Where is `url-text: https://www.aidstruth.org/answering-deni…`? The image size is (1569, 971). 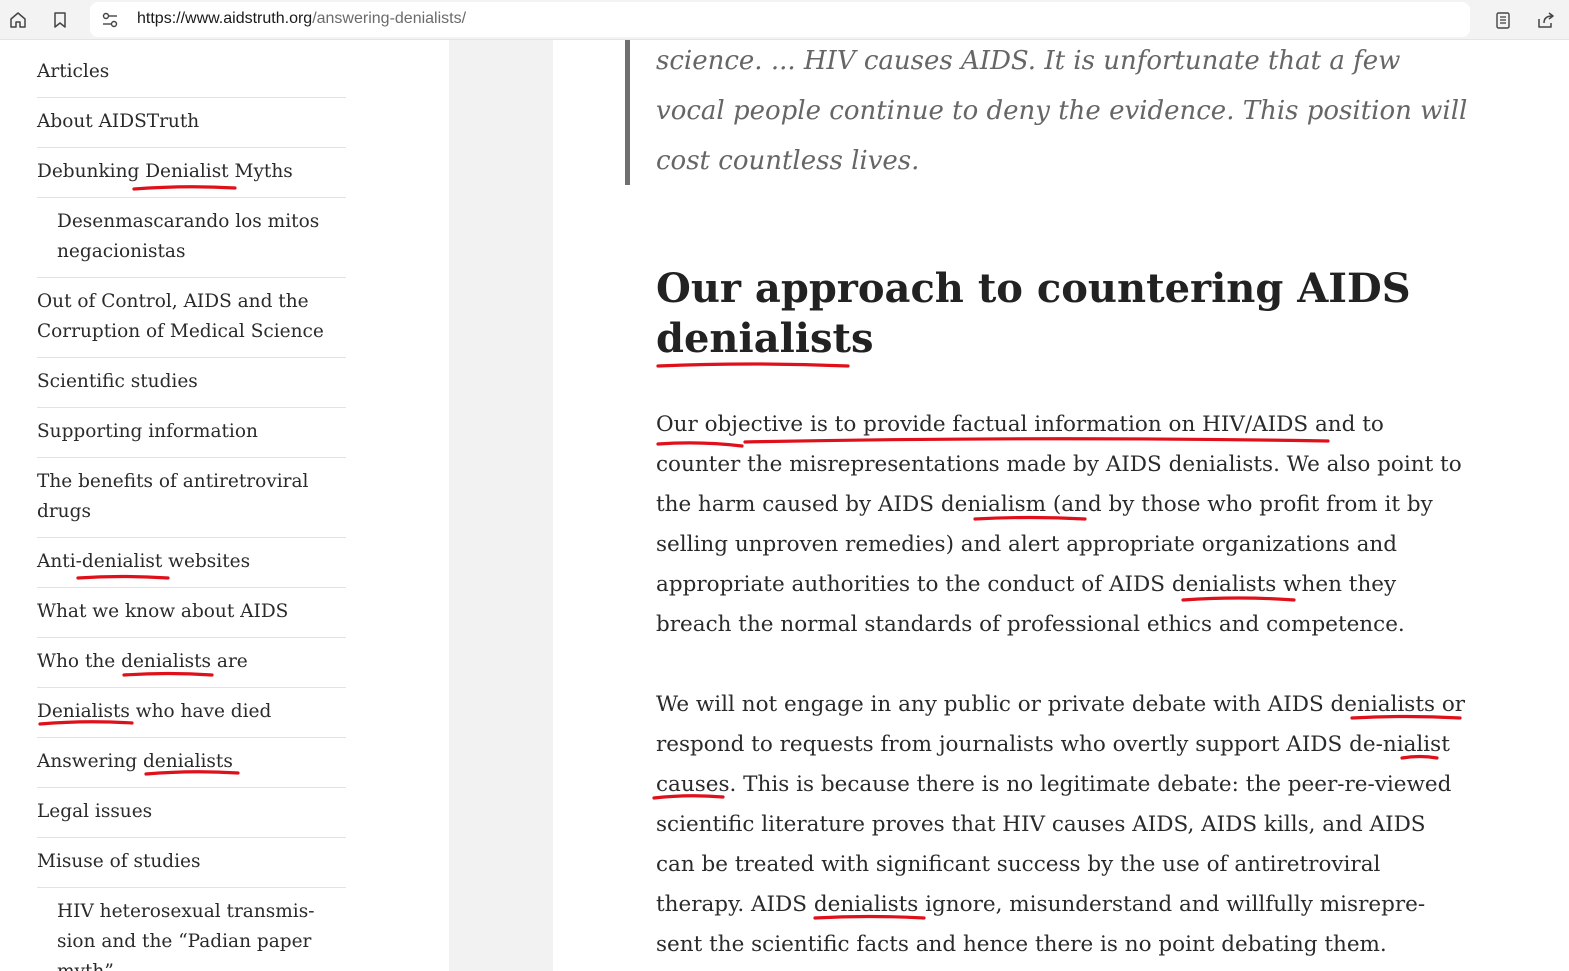 url-text: https://www.aidstruth.org/answering-deni… is located at coordinates (301, 19).